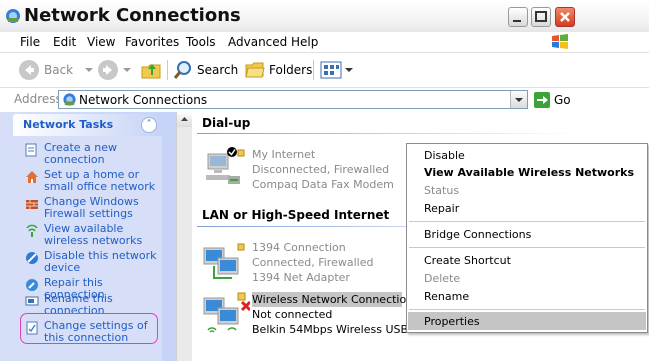  Describe the element at coordinates (143, 100) in the screenshot. I see `address-value: Network Connections` at that location.